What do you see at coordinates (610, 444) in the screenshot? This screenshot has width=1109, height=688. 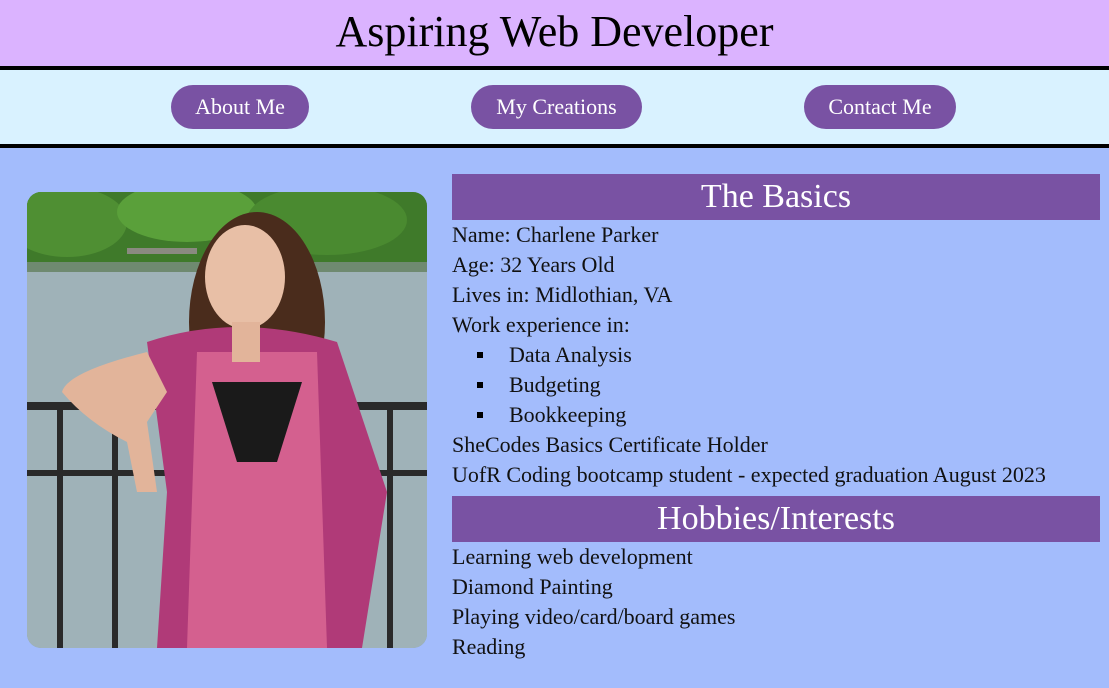 I see `certificate-line: SheCodes Basics Certificate Holder` at bounding box center [610, 444].